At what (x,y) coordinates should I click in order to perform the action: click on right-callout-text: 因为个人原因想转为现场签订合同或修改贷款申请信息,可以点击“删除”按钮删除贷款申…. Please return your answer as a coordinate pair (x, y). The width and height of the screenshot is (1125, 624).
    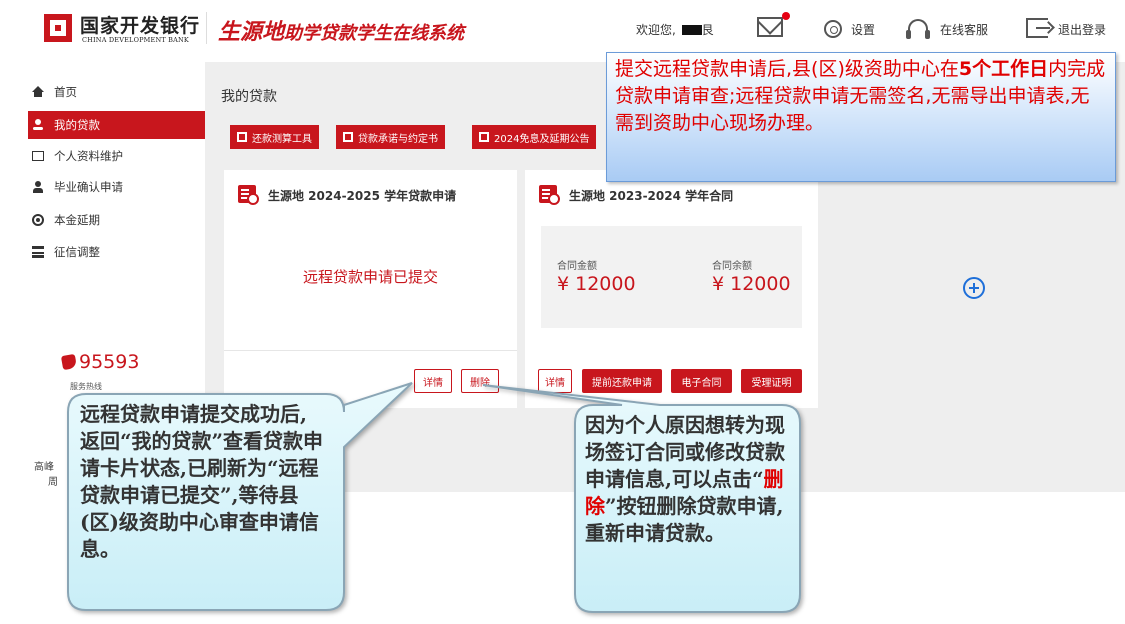
    Looking at the image, I should click on (685, 479).